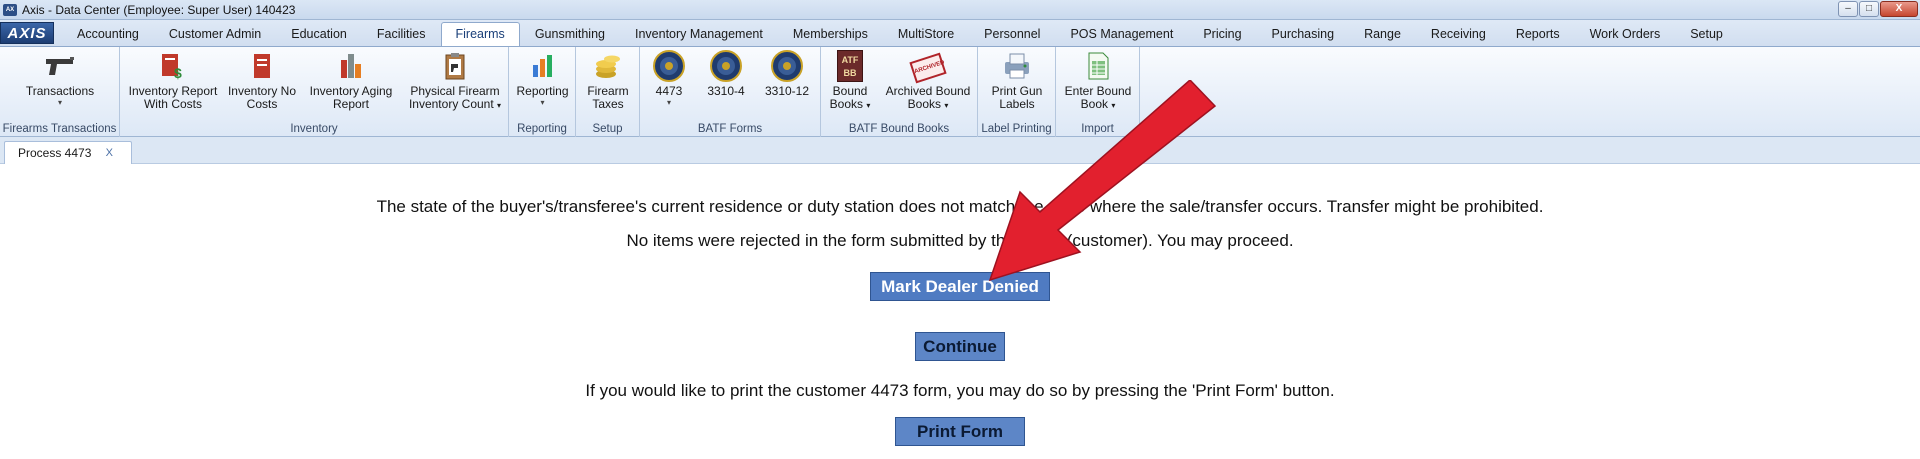 This screenshot has height=459, width=1920. Describe the element at coordinates (1848, 9) in the screenshot. I see `minimize-button: –` at that location.